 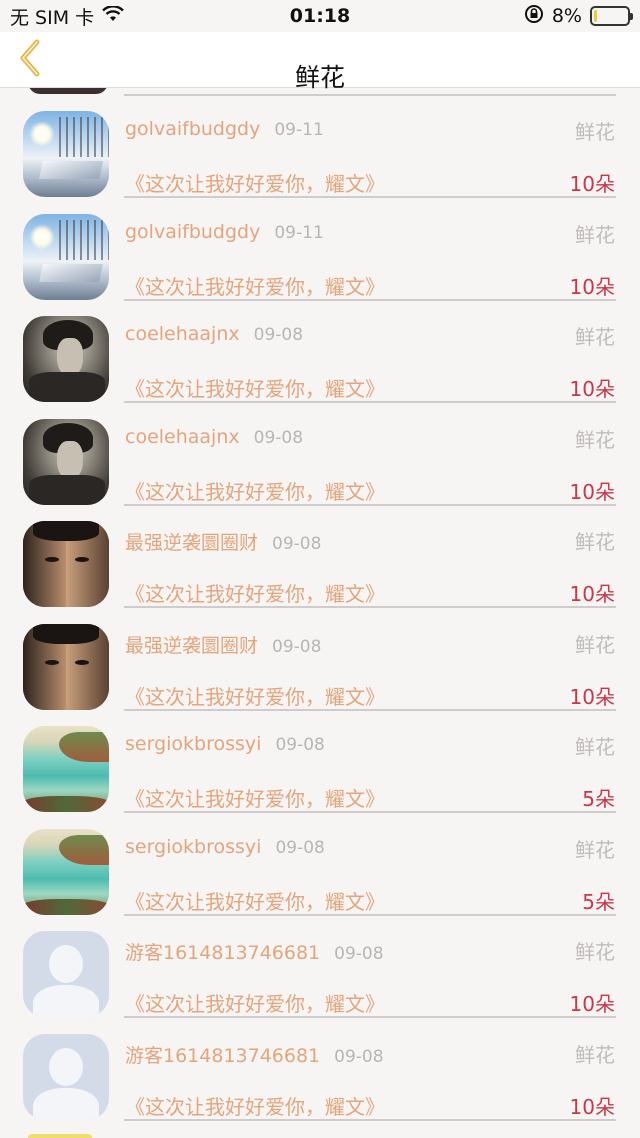 I want to click on list-item-5: 最强逆袭圜圈财 09-08 鲜花 《这次让我好好爱你，耀文》 10朵, so click(x=320, y=656).